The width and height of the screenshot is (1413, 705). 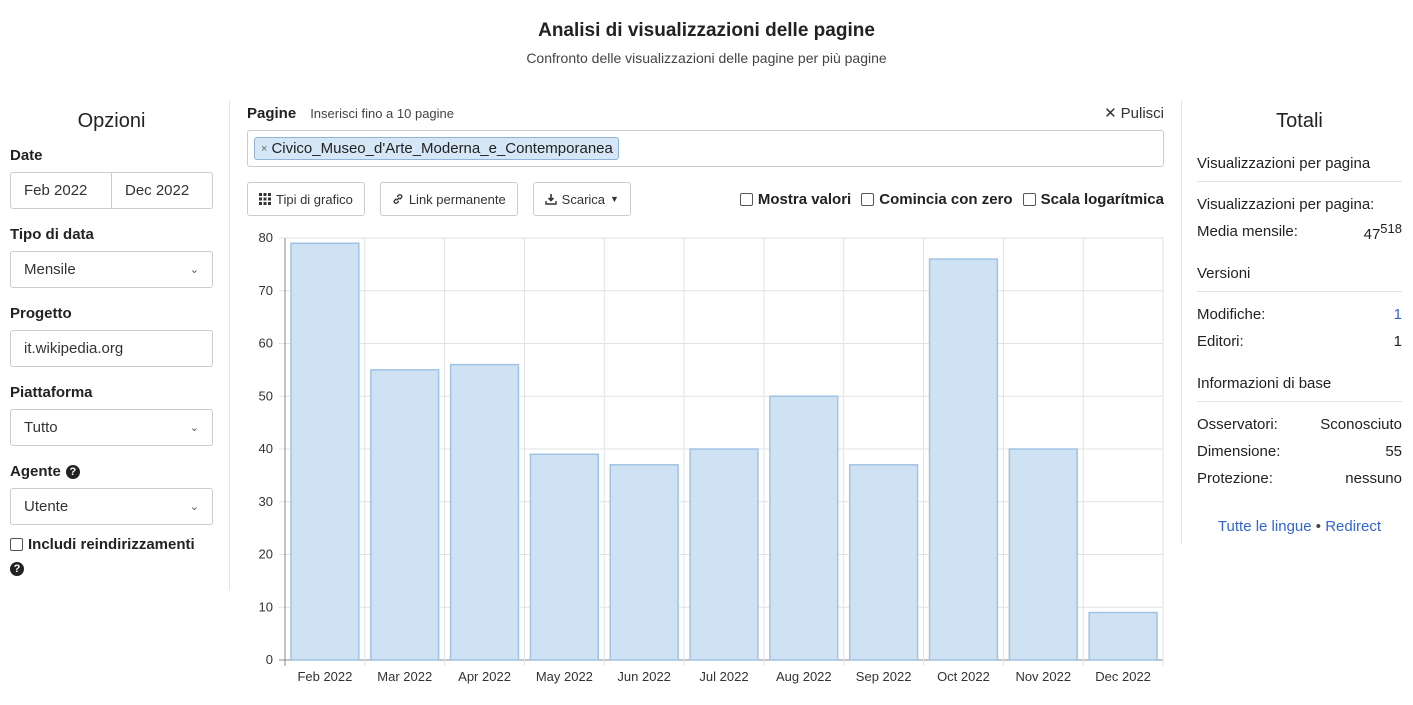 What do you see at coordinates (35, 471) in the screenshot?
I see `agent-label: Agente` at bounding box center [35, 471].